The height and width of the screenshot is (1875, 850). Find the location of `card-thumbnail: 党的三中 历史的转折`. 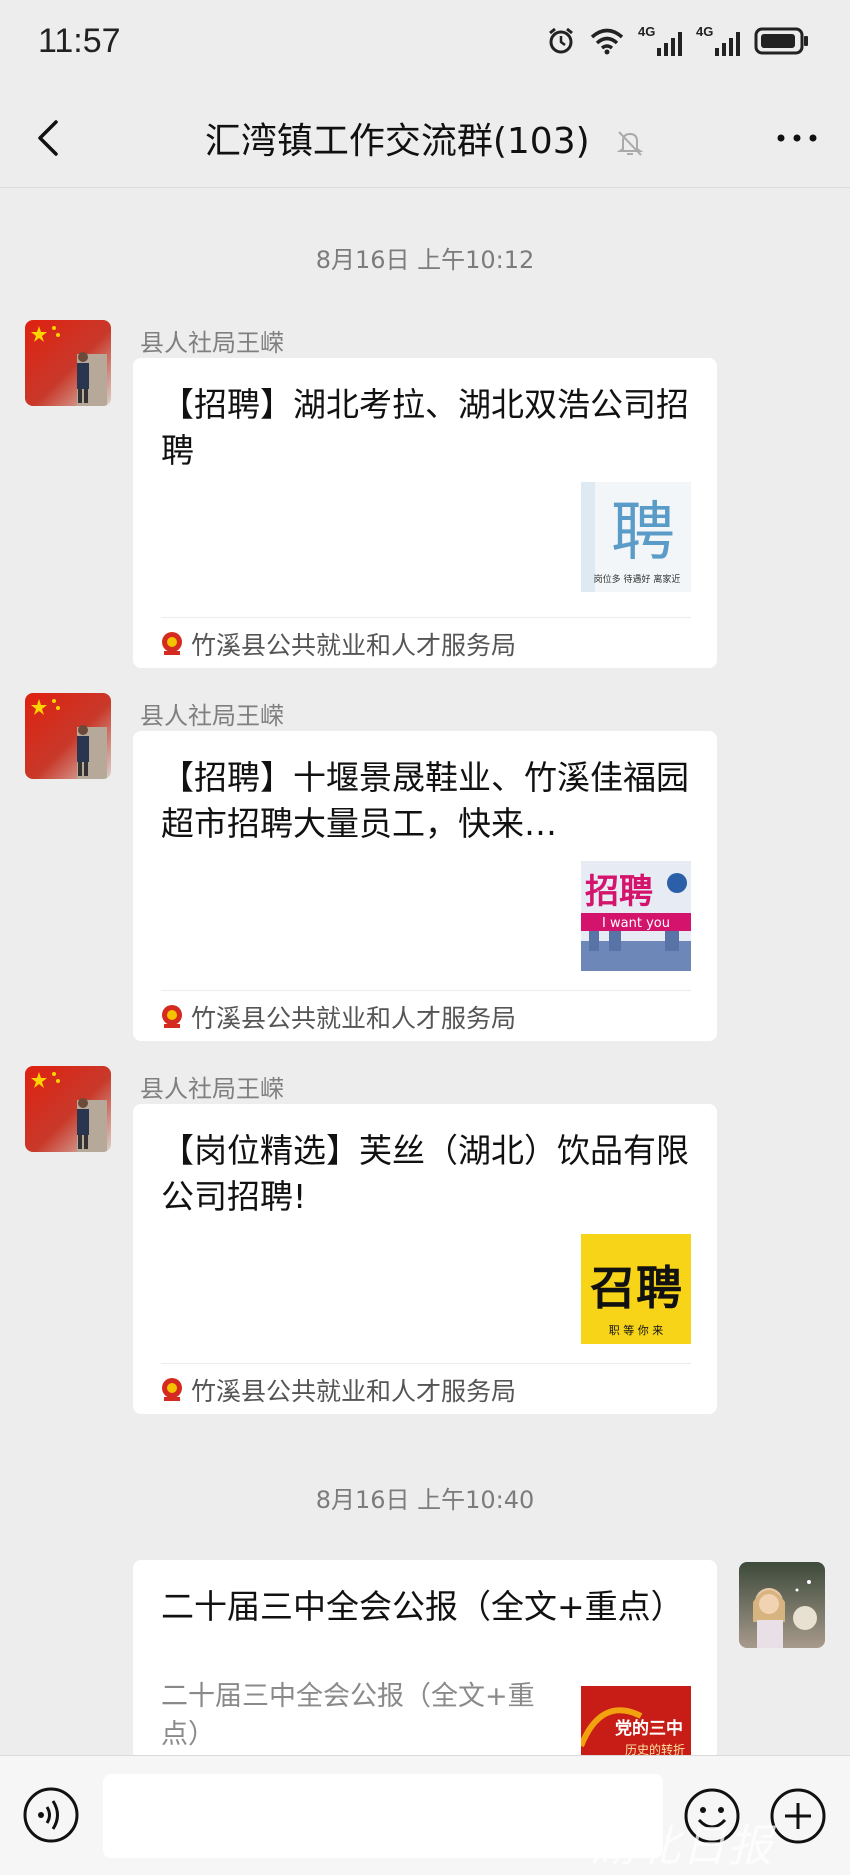

card-thumbnail: 党的三中 历史的转折 is located at coordinates (636, 1723).